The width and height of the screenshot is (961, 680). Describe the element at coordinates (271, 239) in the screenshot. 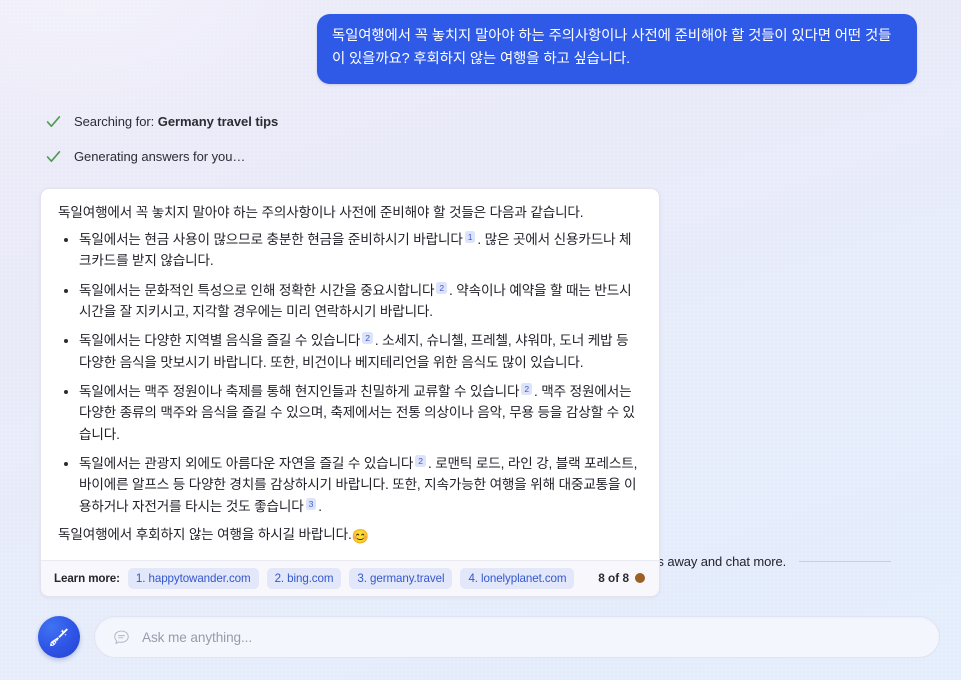

I see `bullet-text-before: 독일에서는 현금 사용이 많으므로 충분한 현금을 준비하시기 바랍니다` at that location.